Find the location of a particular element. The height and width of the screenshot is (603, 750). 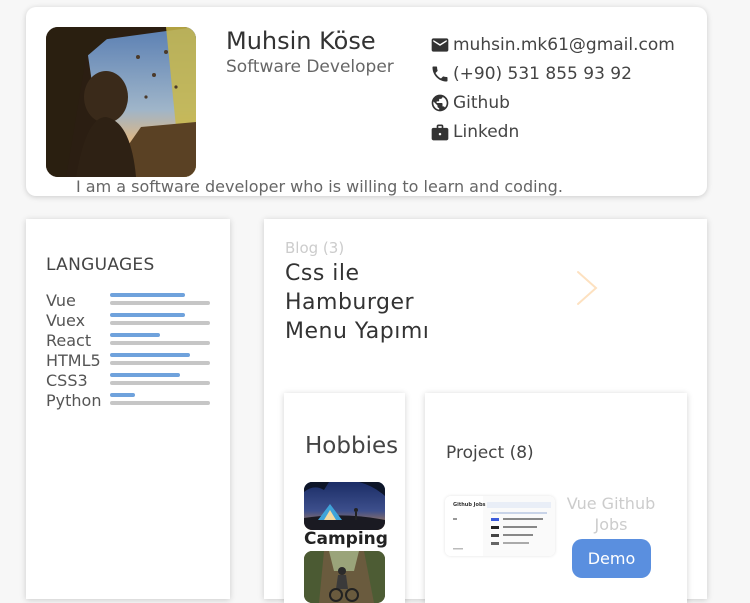

globe-icon is located at coordinates (440, 103).